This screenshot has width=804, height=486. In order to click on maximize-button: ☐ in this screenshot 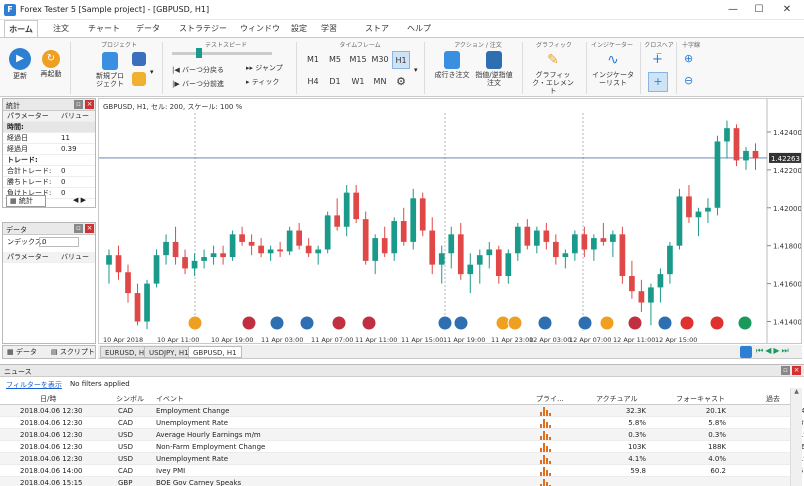, I will do `click(759, 10)`.